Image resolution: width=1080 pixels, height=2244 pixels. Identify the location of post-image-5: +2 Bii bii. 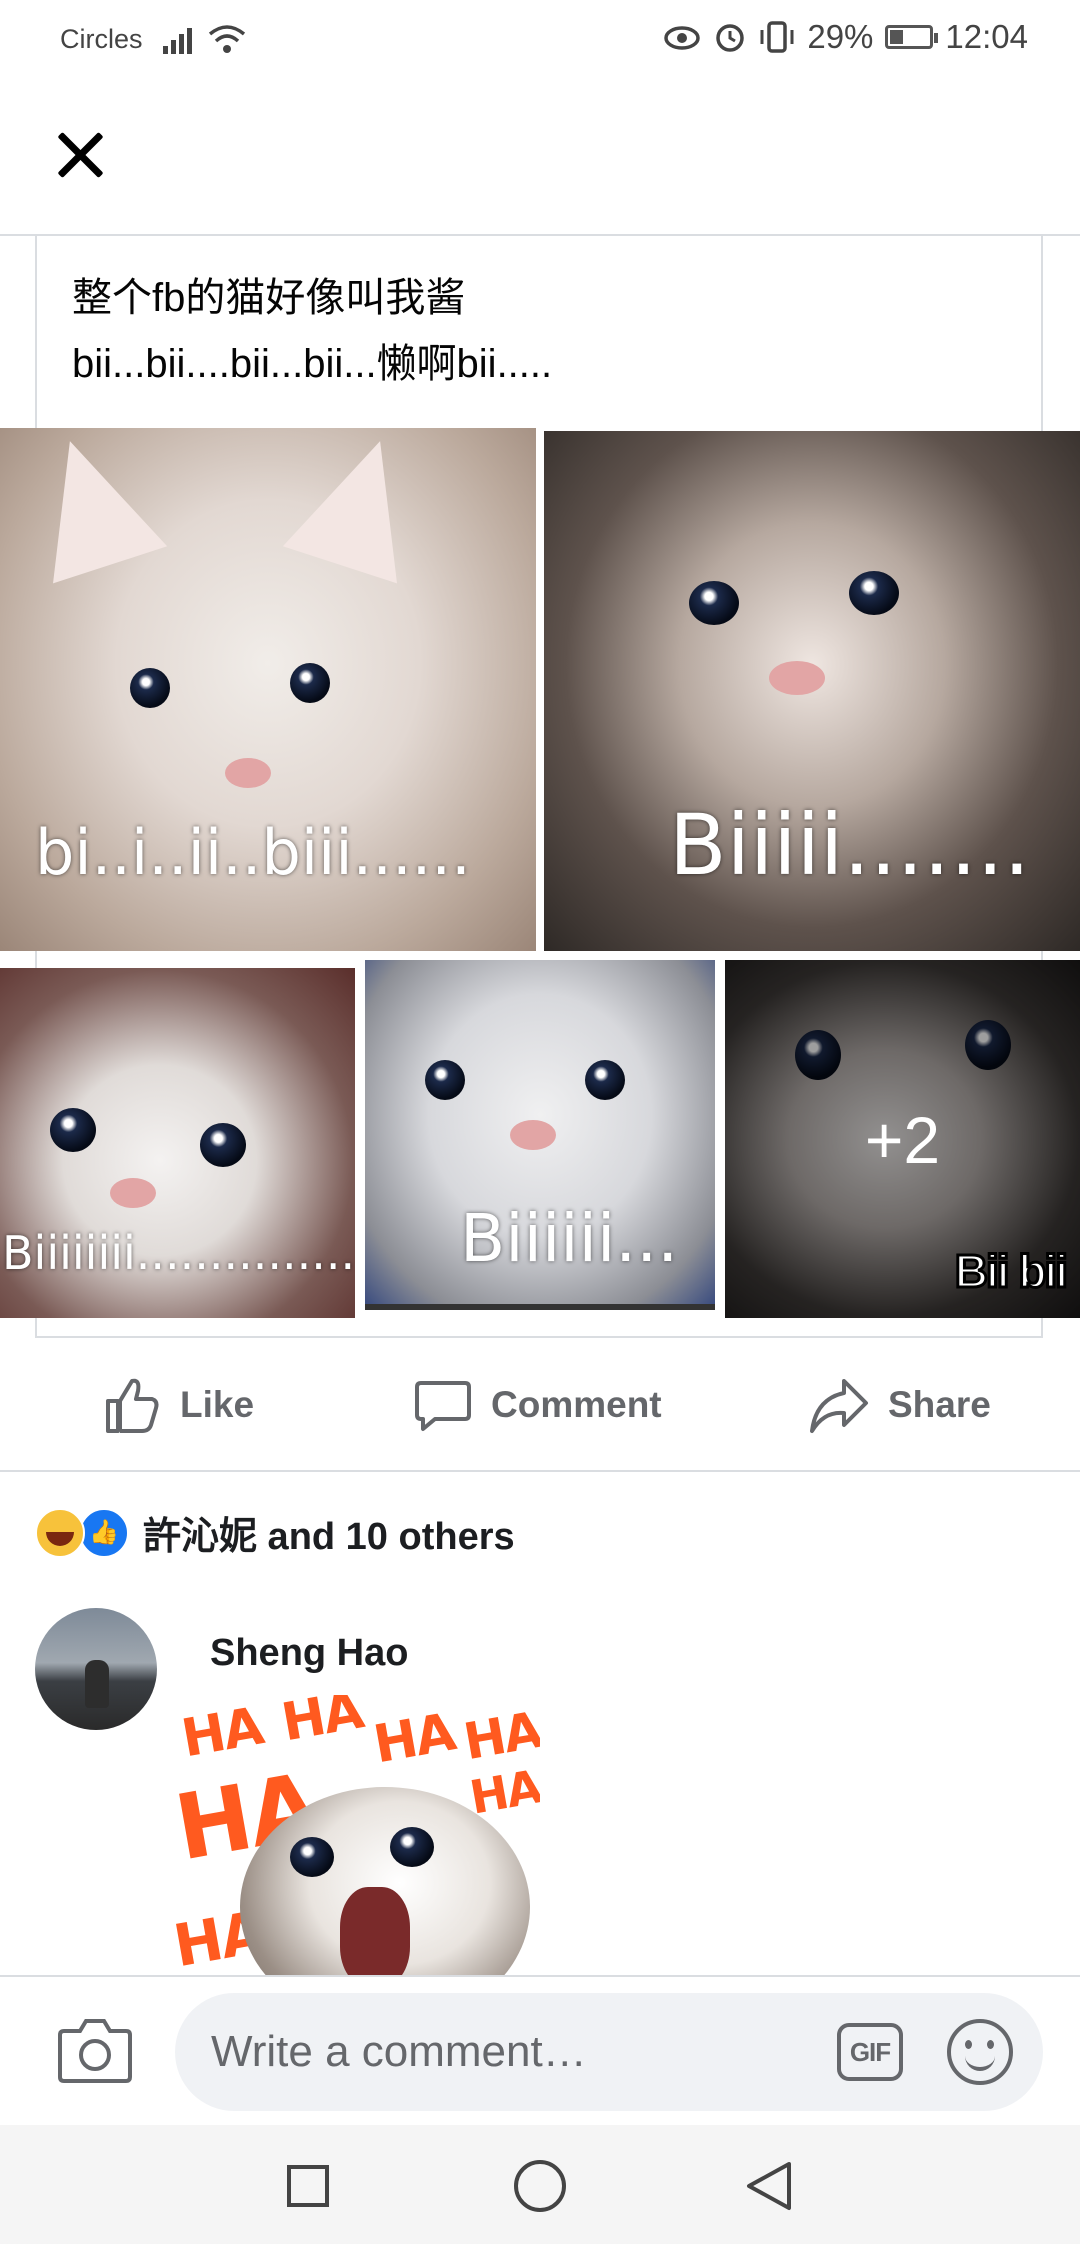
(902, 1139).